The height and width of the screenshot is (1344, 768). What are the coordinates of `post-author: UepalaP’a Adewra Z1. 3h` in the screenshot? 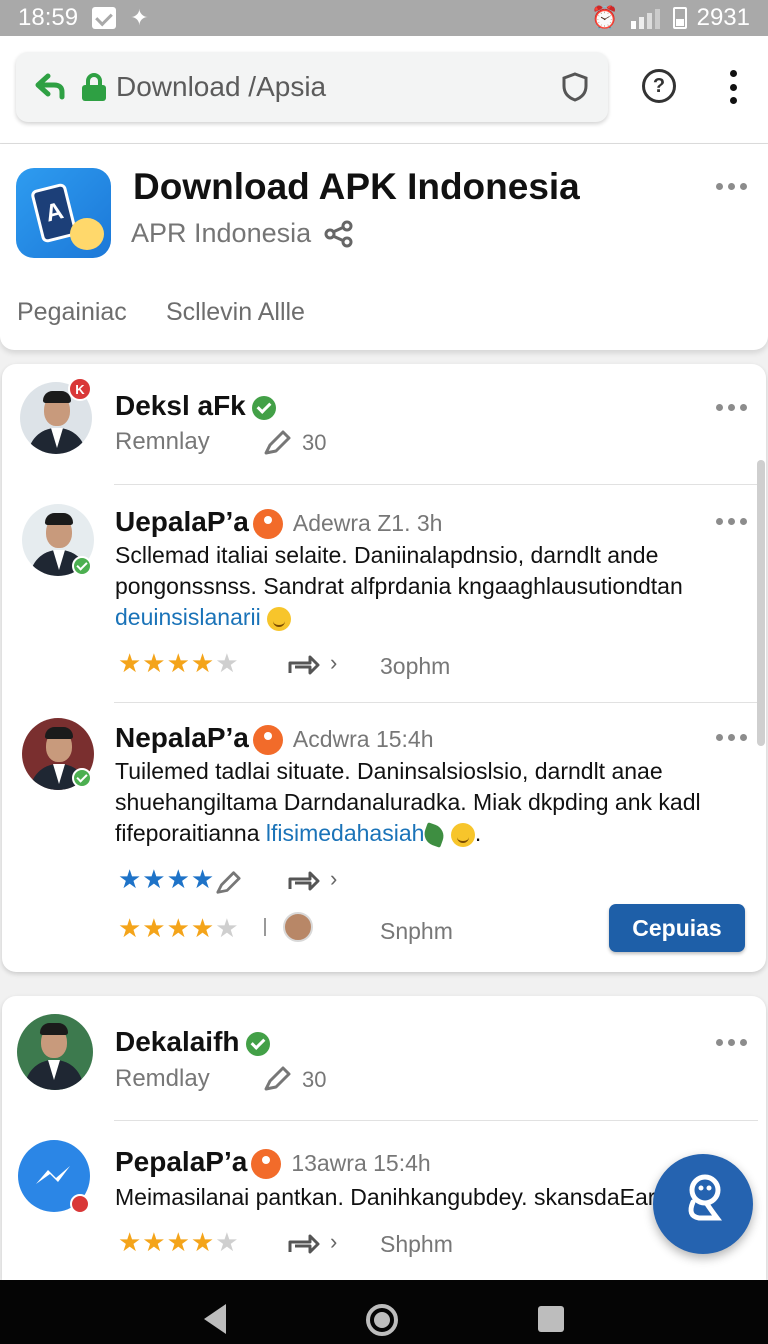 It's located at (278, 522).